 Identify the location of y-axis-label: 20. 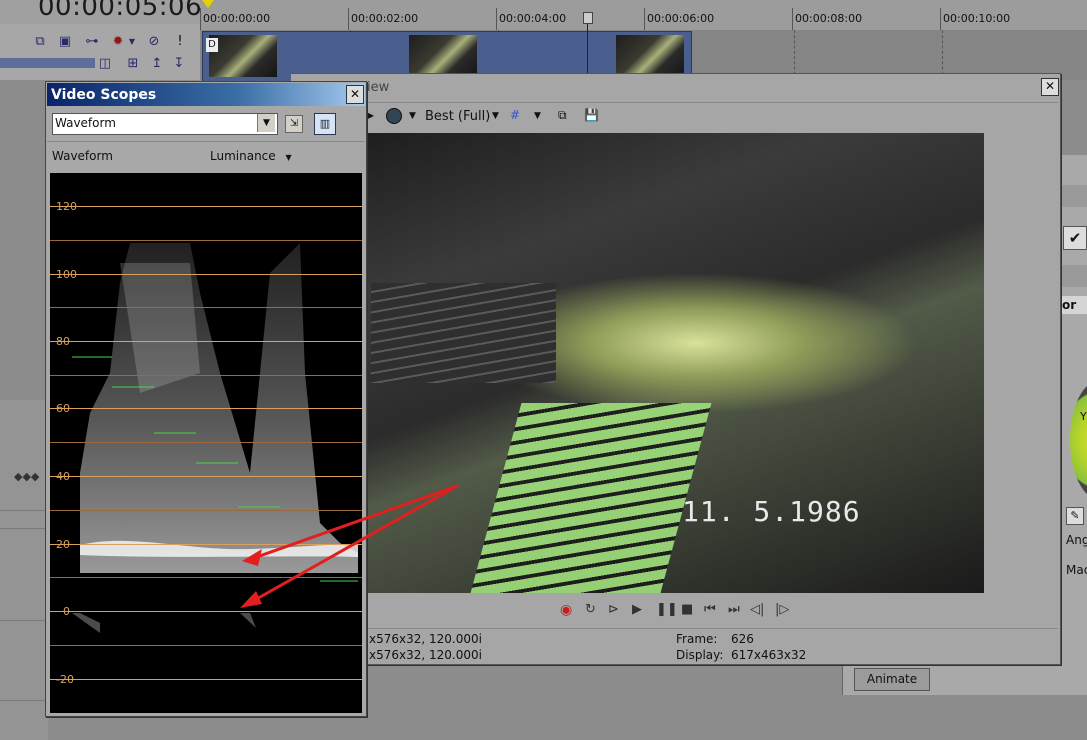
(63, 544).